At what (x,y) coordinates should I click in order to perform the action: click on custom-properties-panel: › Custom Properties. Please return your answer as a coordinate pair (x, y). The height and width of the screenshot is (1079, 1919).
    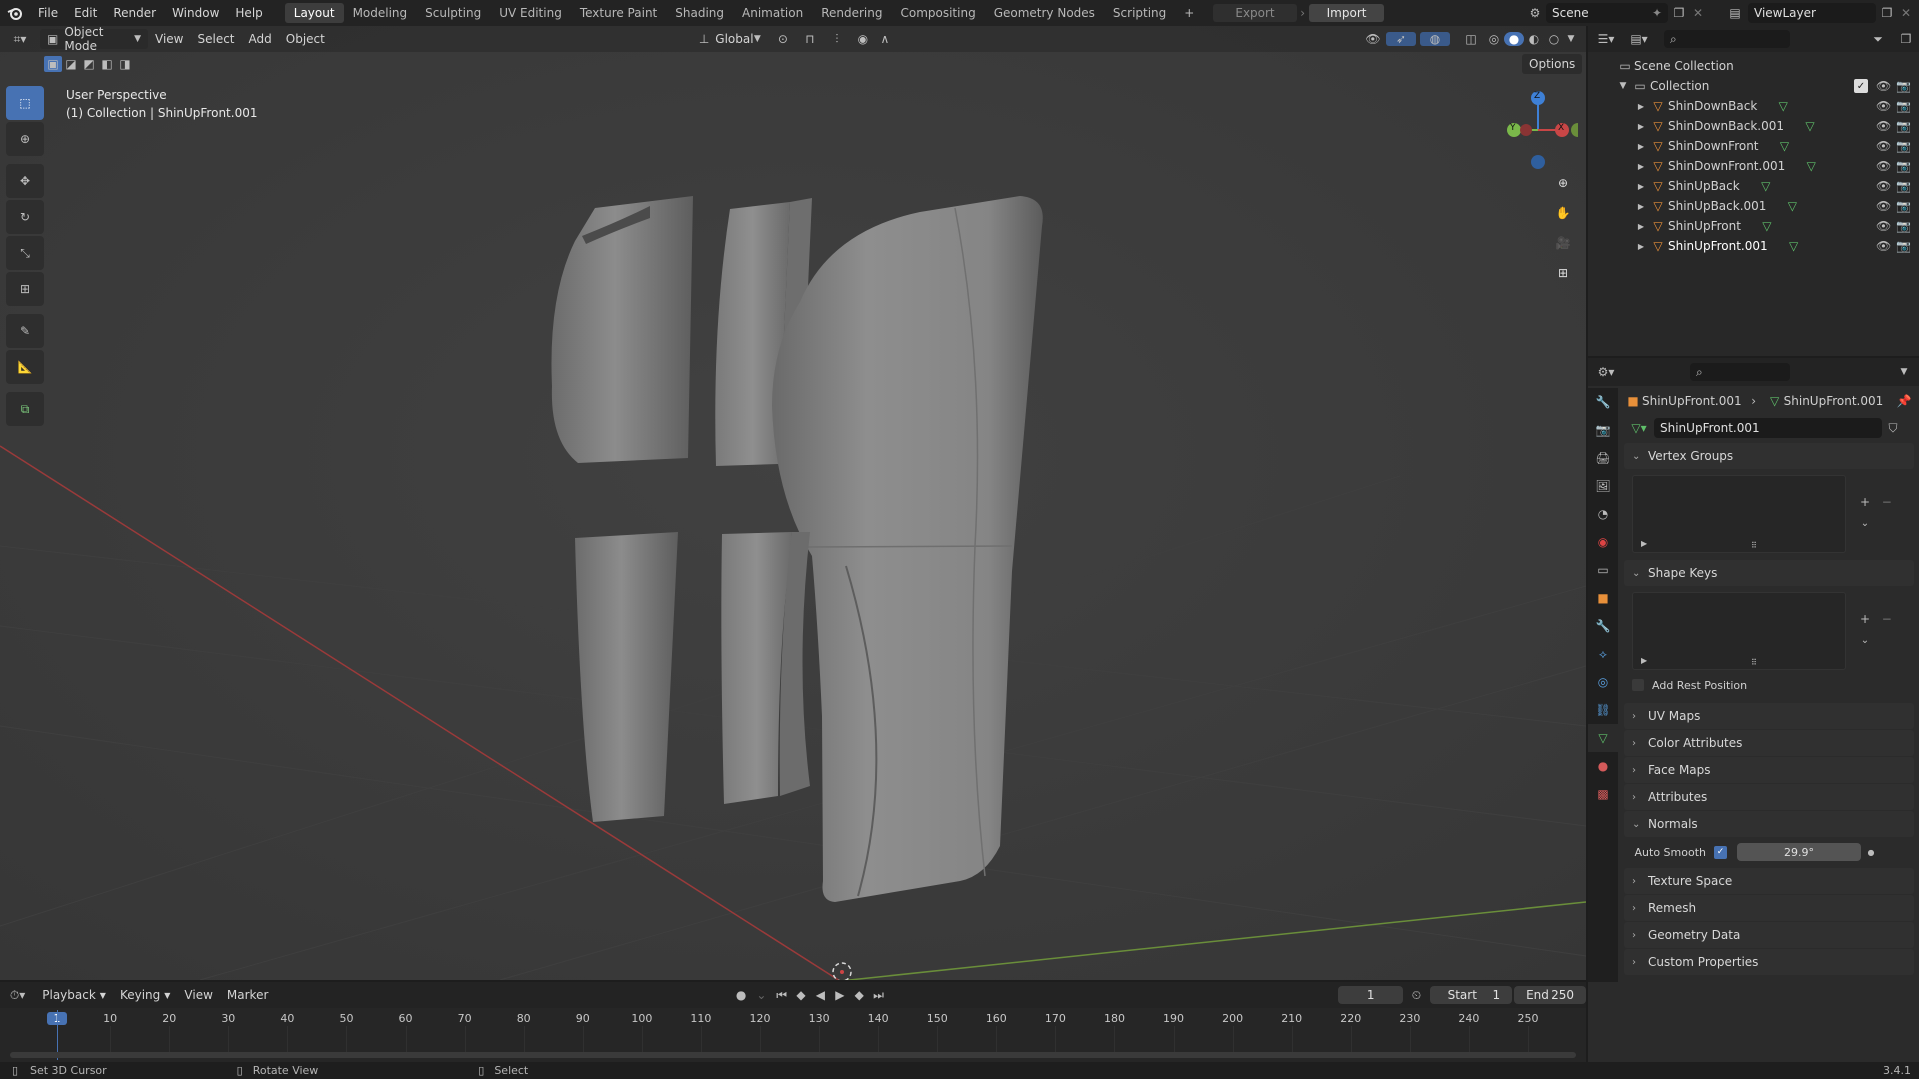
    Looking at the image, I should click on (1769, 962).